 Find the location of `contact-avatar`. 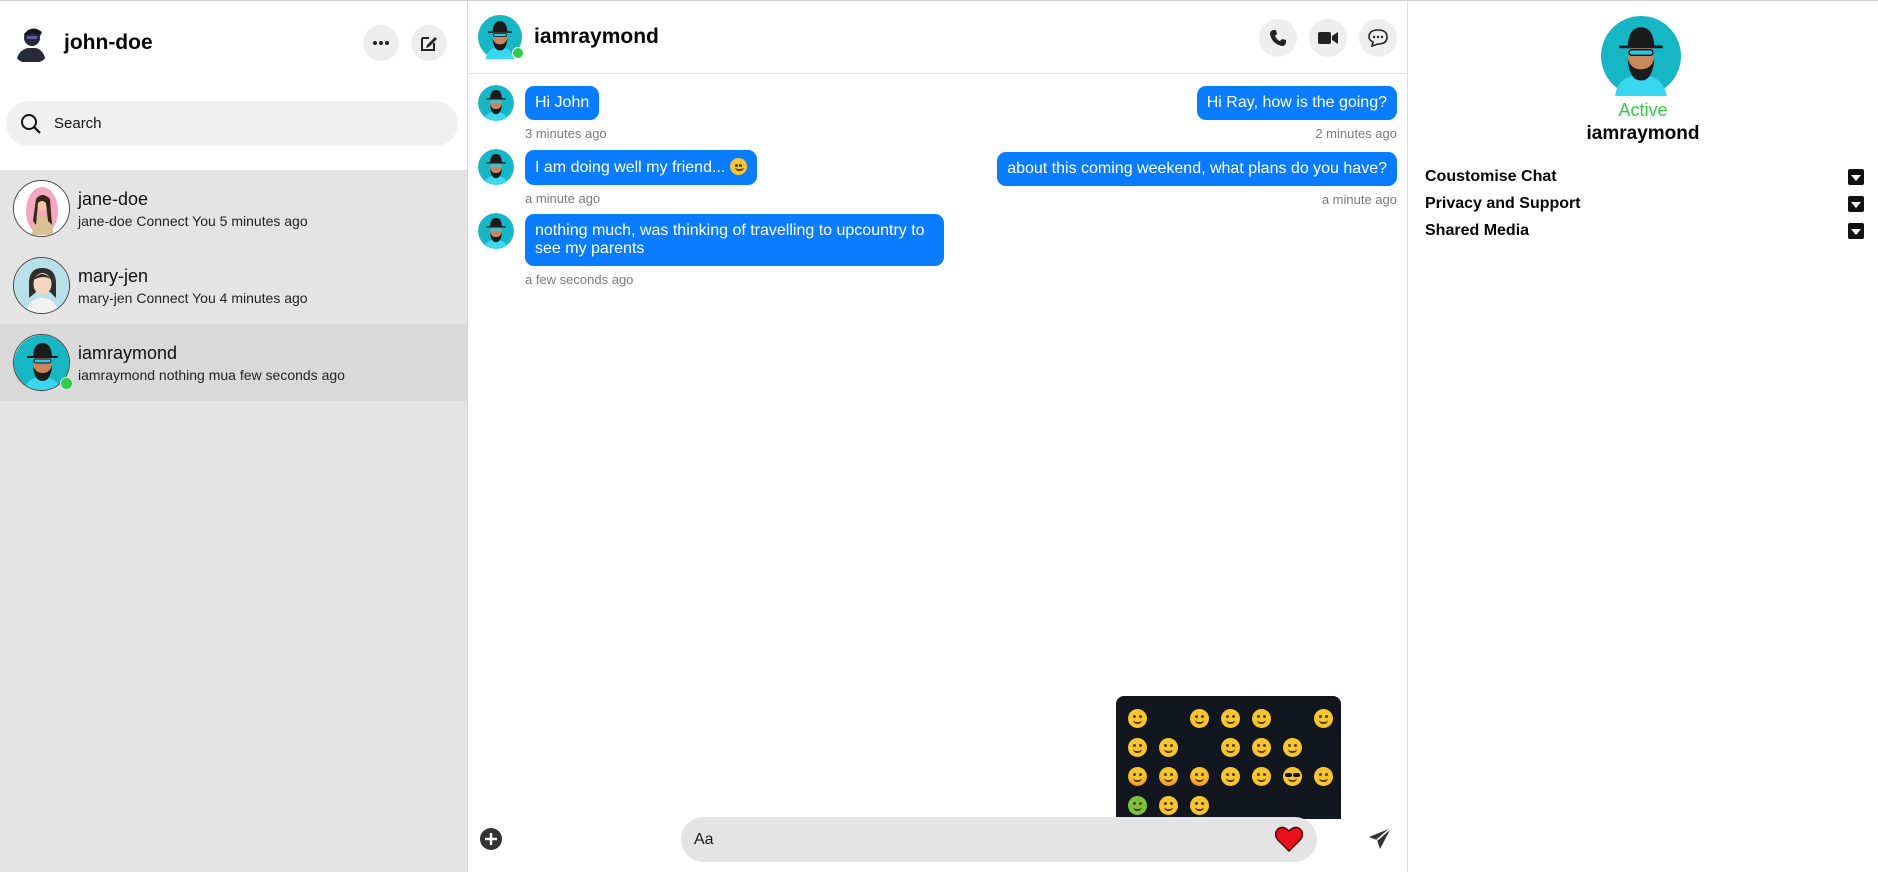

contact-avatar is located at coordinates (1641, 56).